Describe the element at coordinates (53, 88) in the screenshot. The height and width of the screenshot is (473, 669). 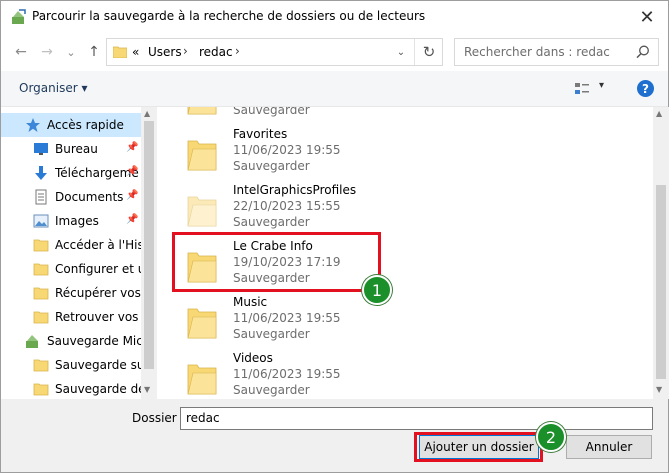
I see `organise-menu-button: Organiser ▾` at that location.